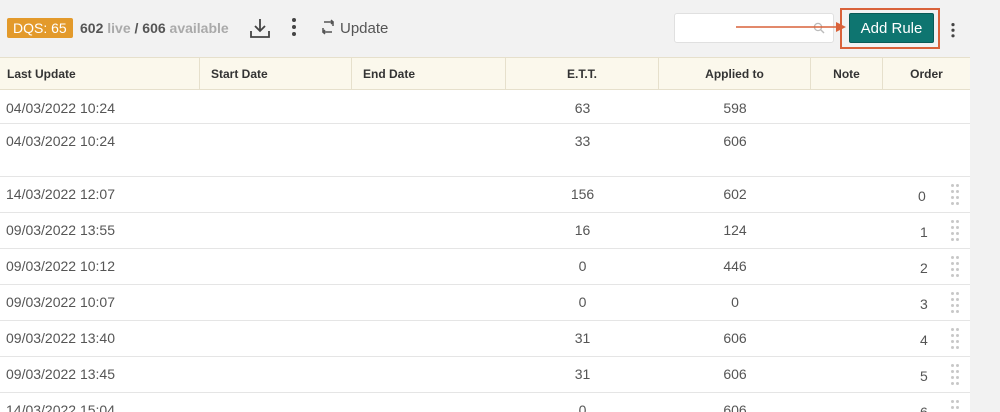 The width and height of the screenshot is (1000, 412). I want to click on cell-last-update: 09/03/2022 10:07, so click(60, 302).